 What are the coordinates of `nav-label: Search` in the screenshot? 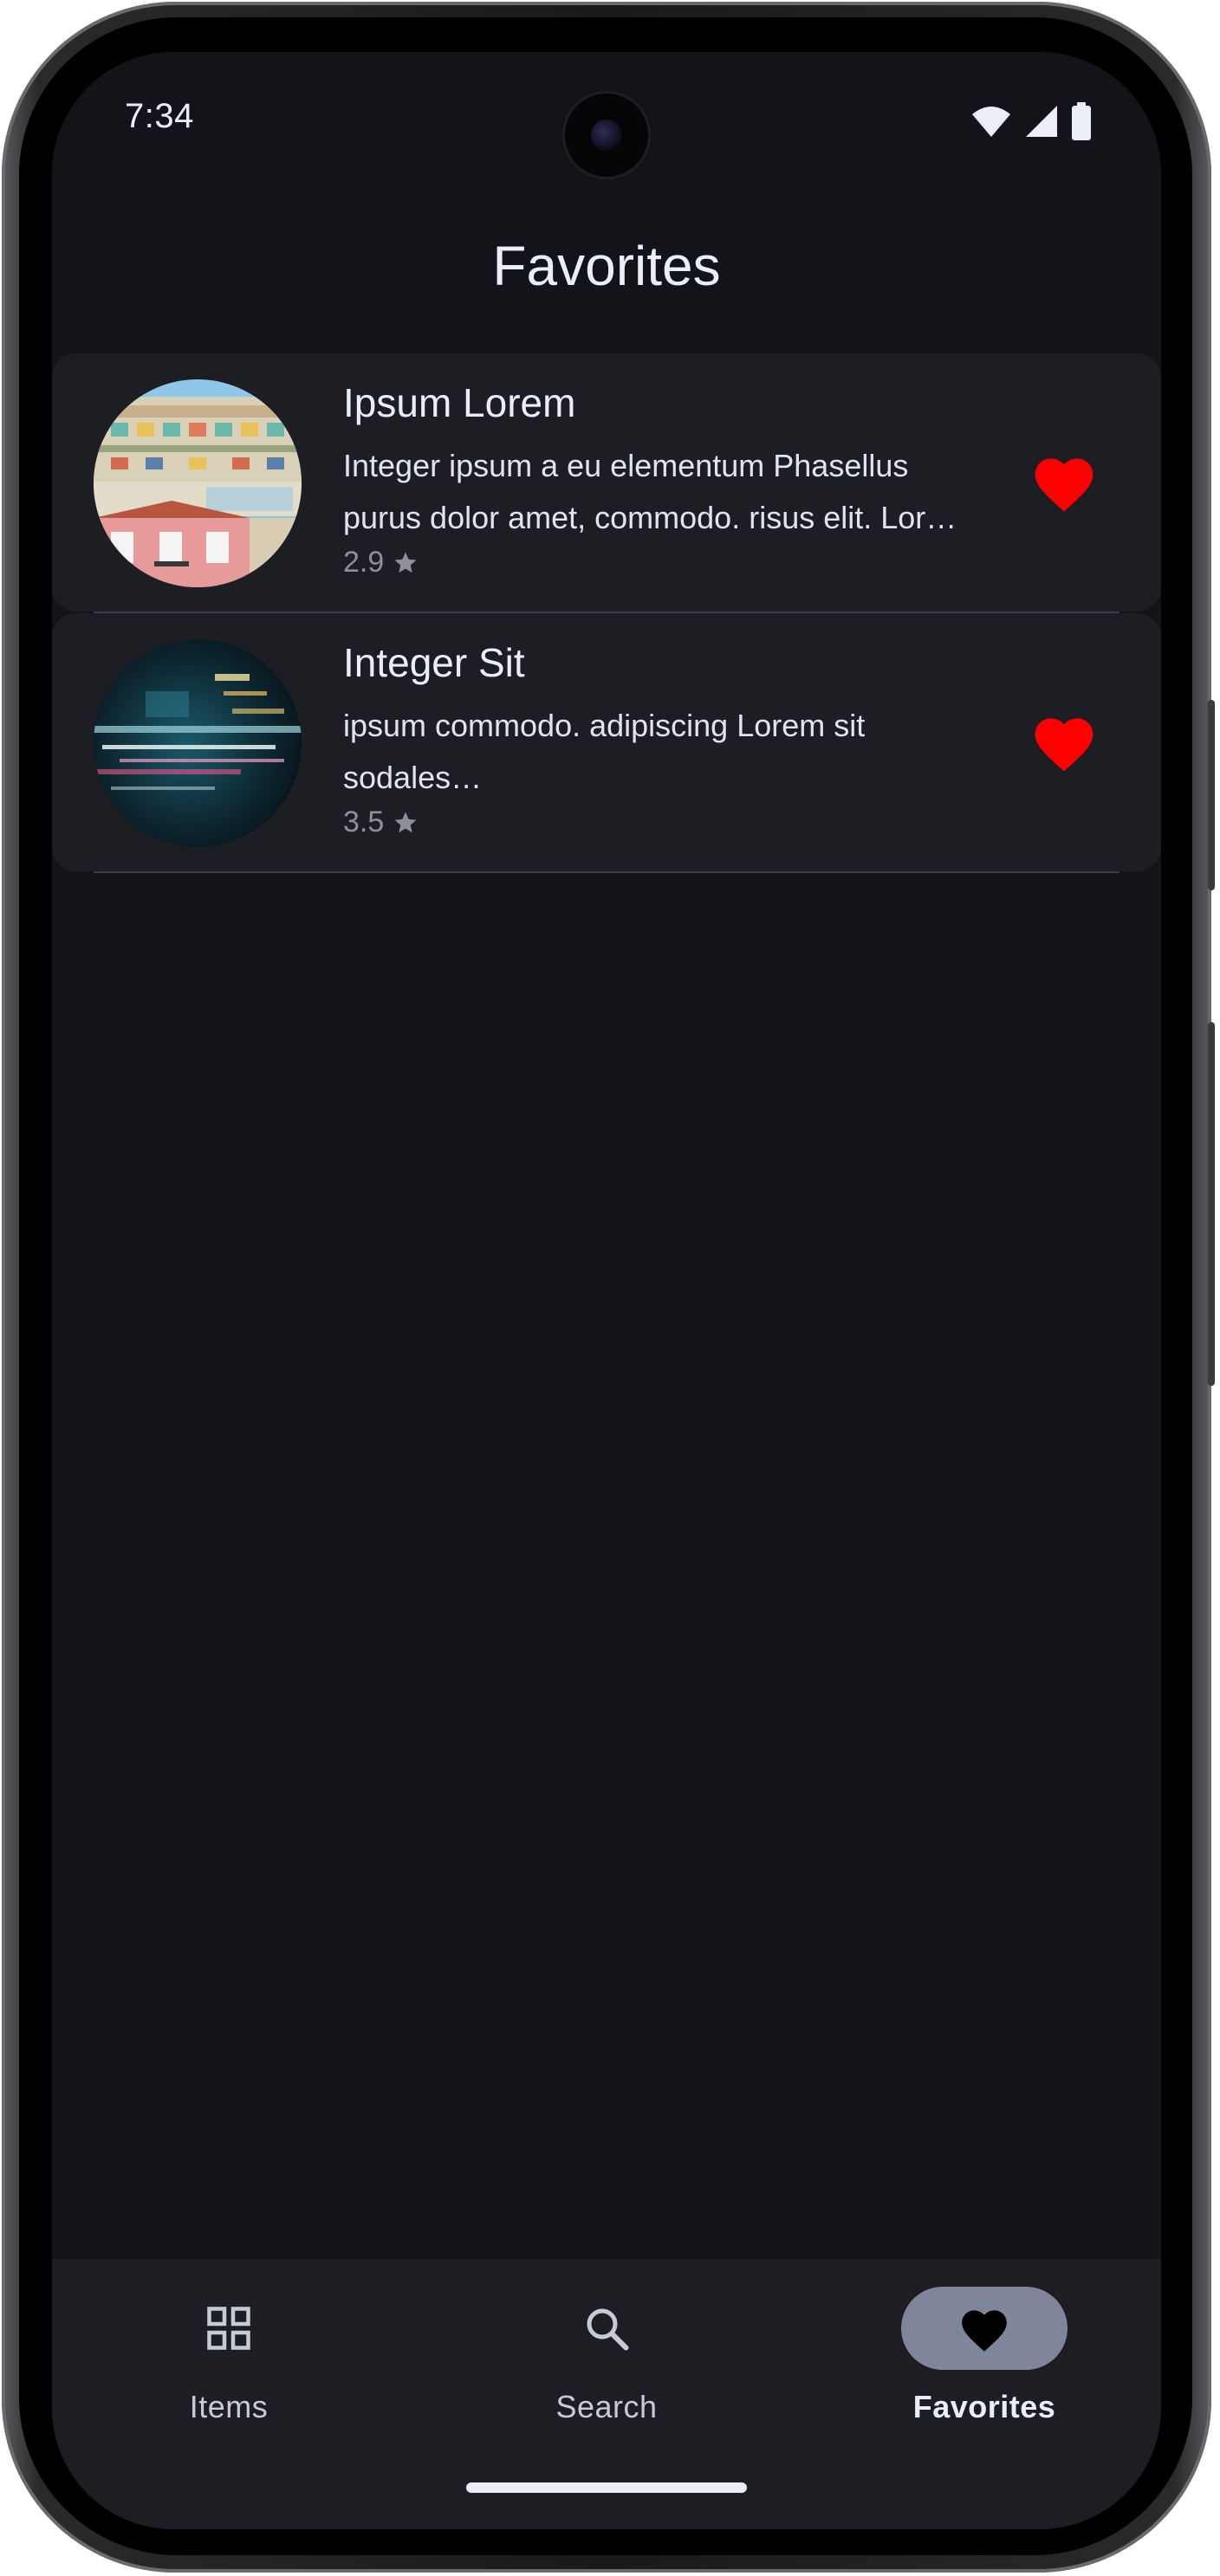 It's located at (606, 2406).